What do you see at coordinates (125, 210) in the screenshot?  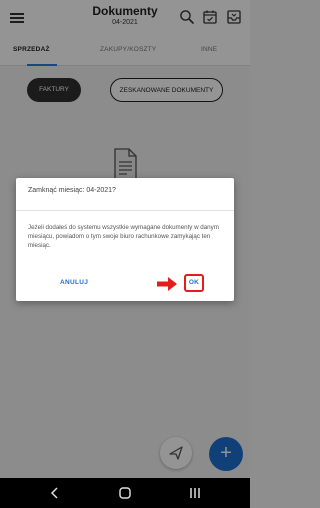 I see `dialog-divider` at bounding box center [125, 210].